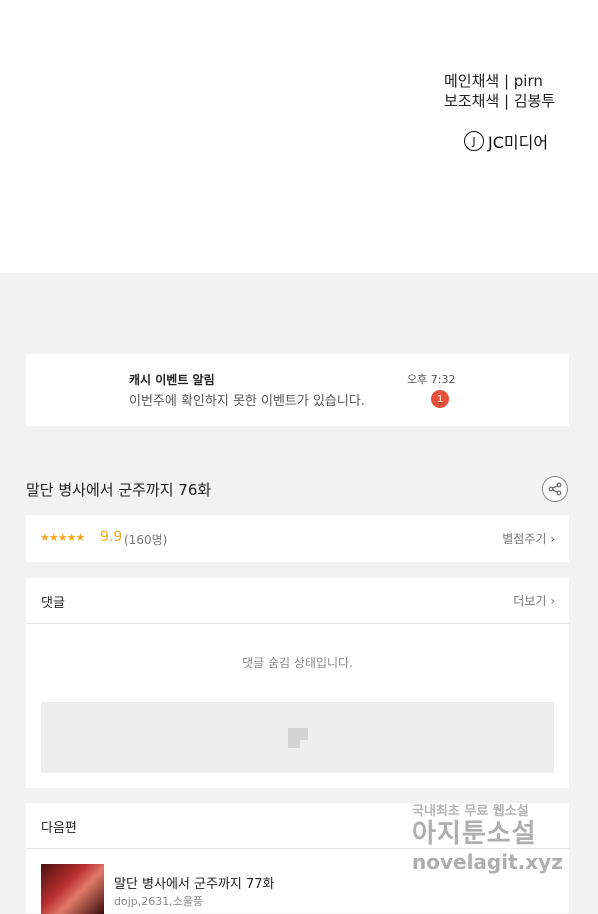 This screenshot has height=914, width=598. I want to click on credit-sub-color: 보조채색 | 김봉투, so click(500, 101).